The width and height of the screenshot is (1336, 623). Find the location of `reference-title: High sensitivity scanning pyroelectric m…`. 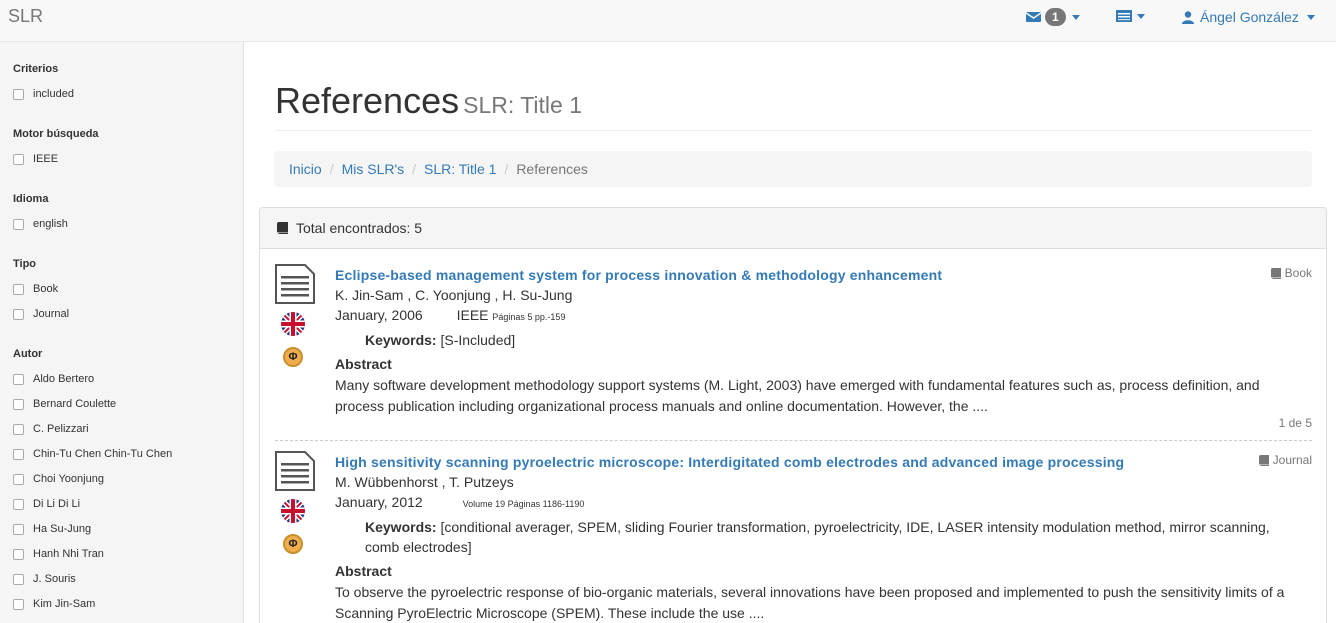

reference-title: High sensitivity scanning pyroelectric m… is located at coordinates (729, 462).